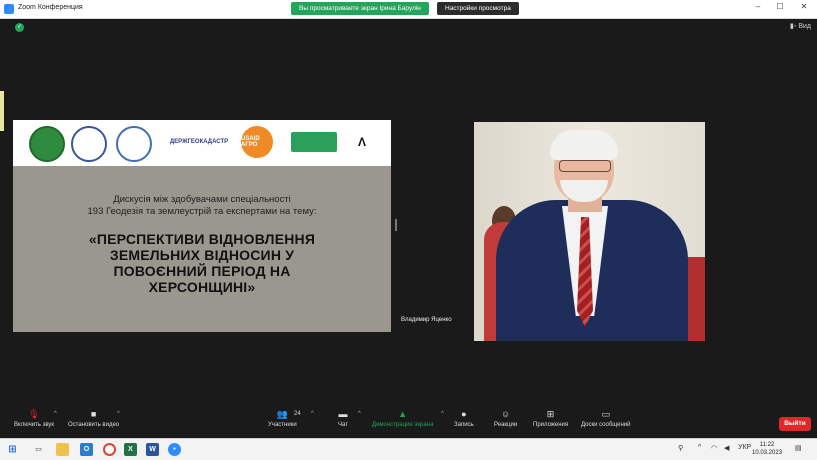  What do you see at coordinates (152, 449) in the screenshot?
I see `word-icon: W` at bounding box center [152, 449].